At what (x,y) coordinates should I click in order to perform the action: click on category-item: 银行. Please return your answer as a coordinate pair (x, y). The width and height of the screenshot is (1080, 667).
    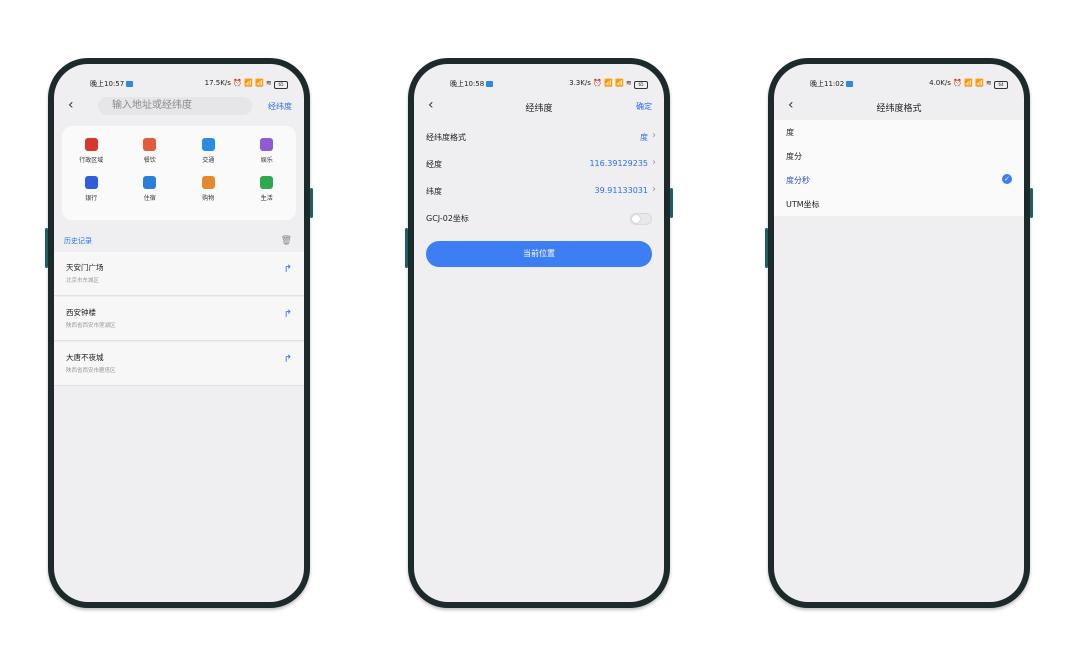
    Looking at the image, I should click on (91, 189).